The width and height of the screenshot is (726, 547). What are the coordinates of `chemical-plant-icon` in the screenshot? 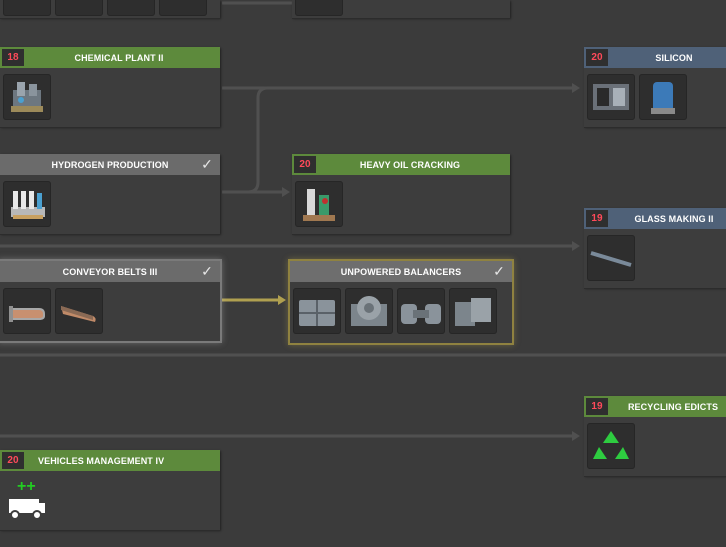 It's located at (27, 97).